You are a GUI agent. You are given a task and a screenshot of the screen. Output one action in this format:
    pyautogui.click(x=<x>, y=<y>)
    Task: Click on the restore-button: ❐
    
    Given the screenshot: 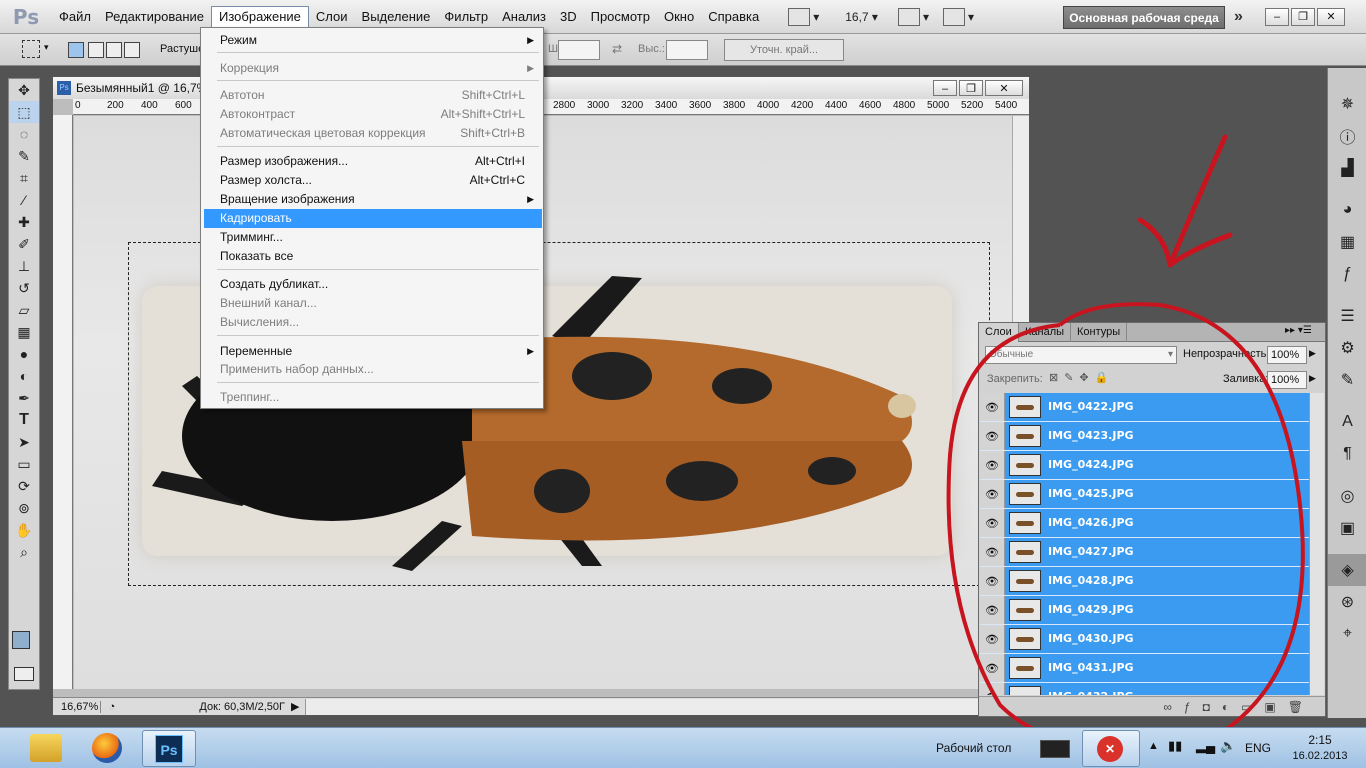 What is the action you would take?
    pyautogui.click(x=1303, y=17)
    